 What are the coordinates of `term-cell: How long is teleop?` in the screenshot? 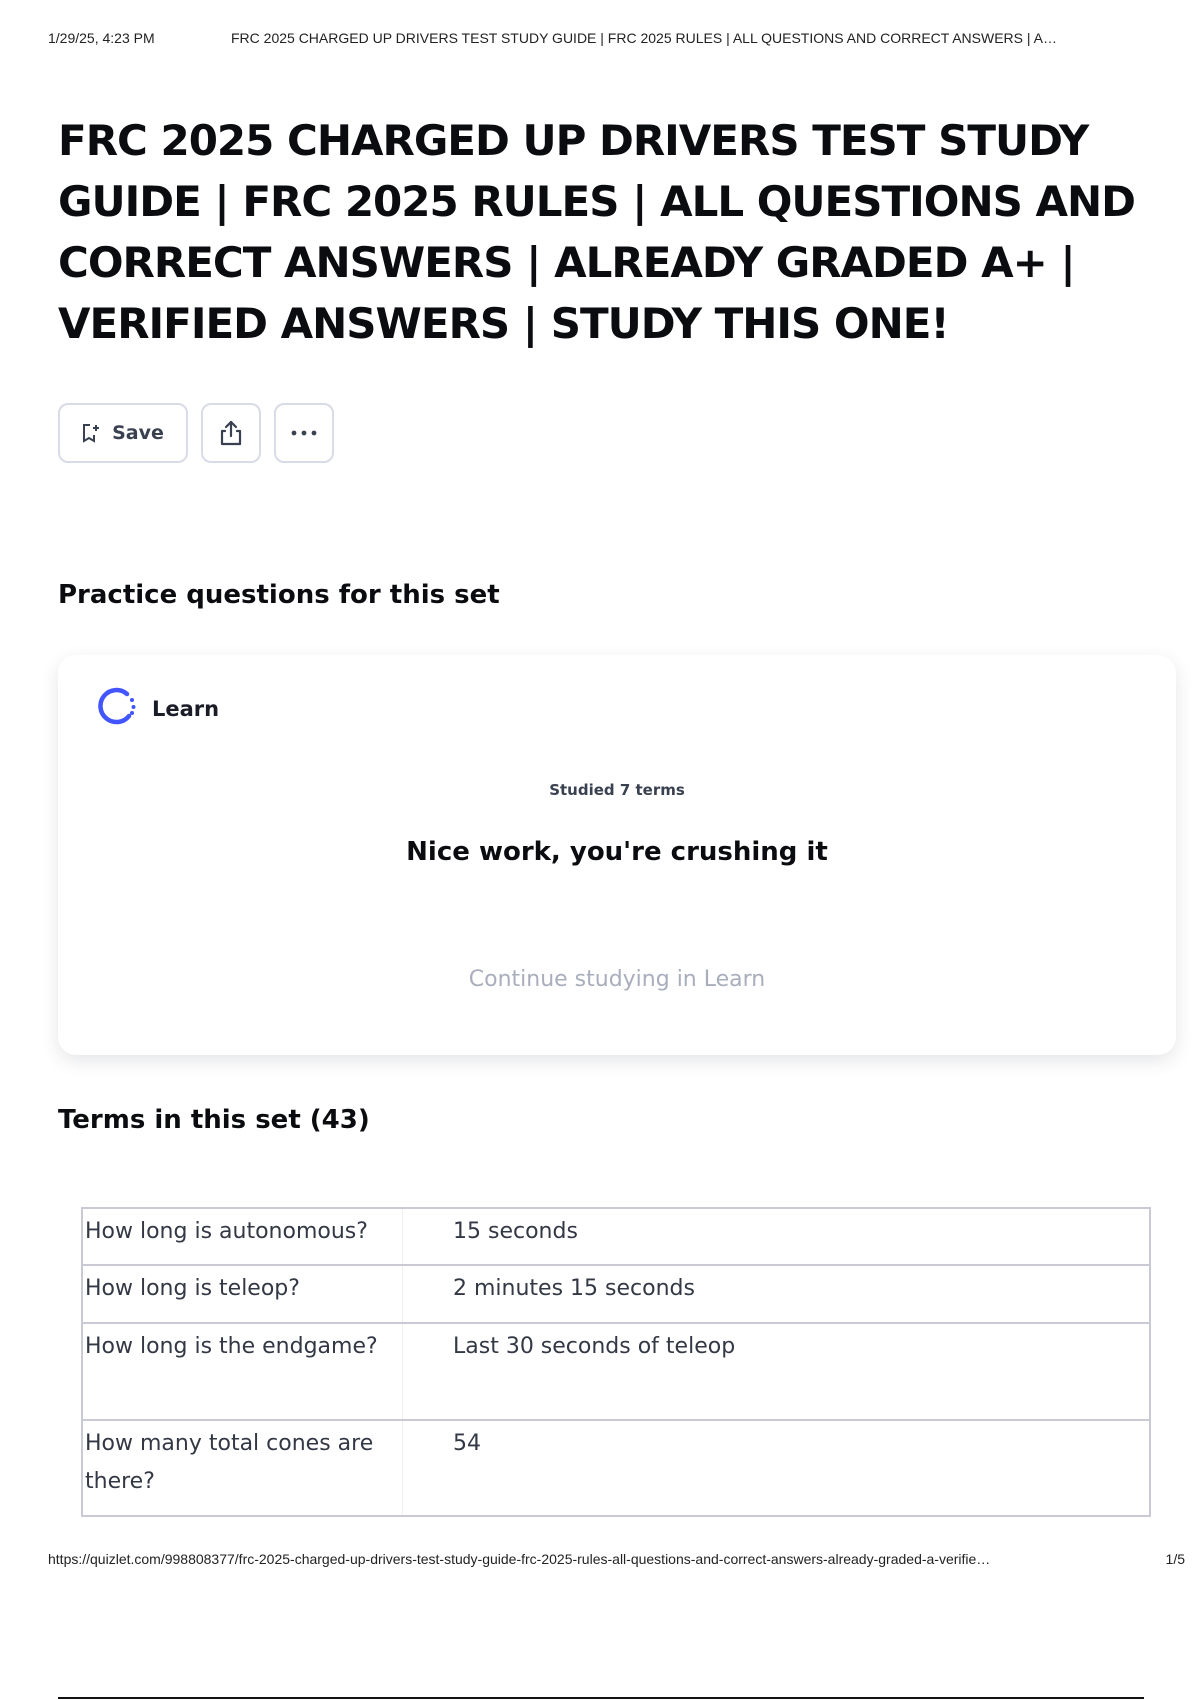 It's located at (243, 1294).